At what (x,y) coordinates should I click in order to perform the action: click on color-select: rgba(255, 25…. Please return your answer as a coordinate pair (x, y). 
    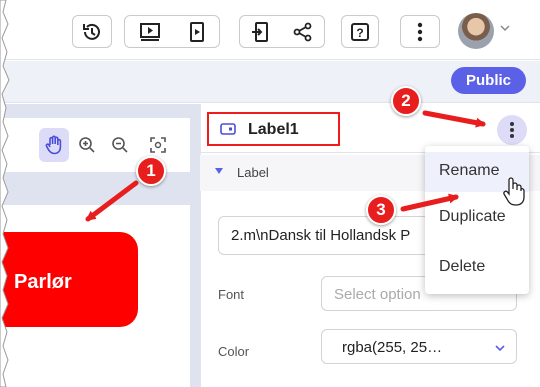
    Looking at the image, I should click on (419, 346).